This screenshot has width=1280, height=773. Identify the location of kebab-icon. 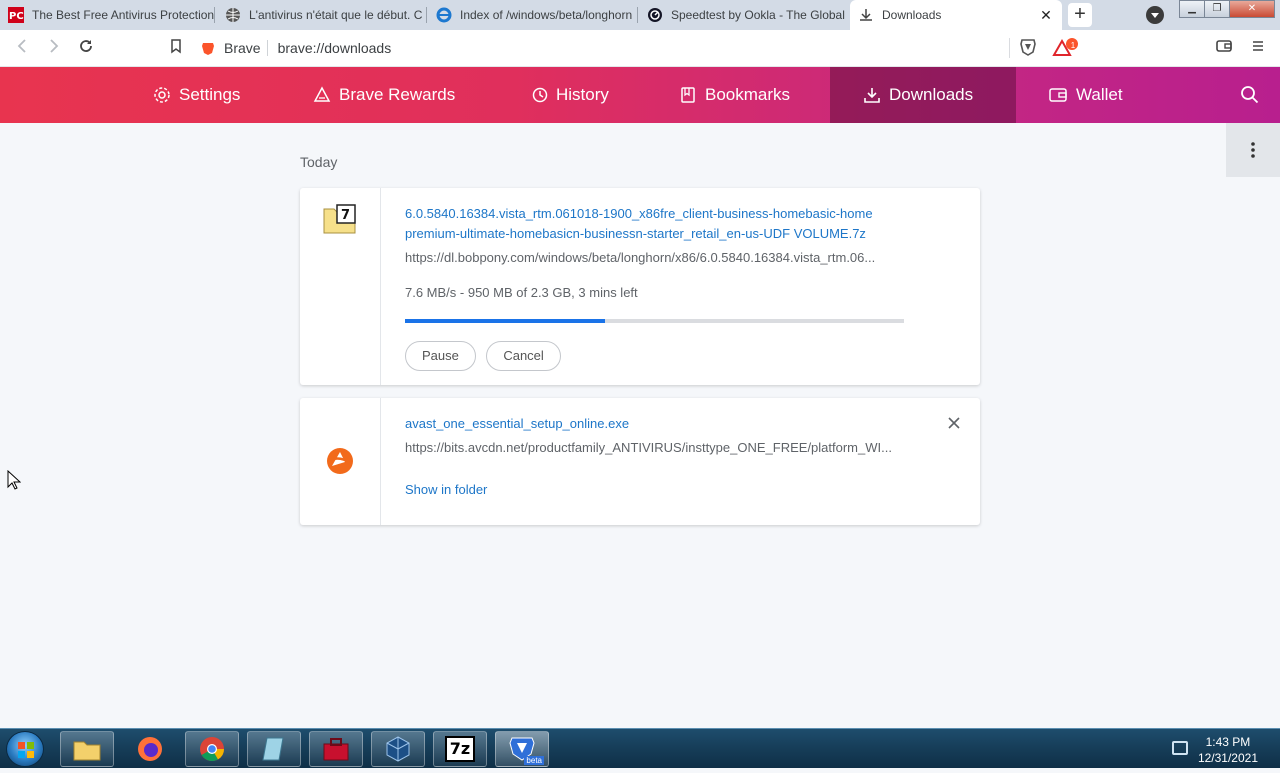
(1253, 150).